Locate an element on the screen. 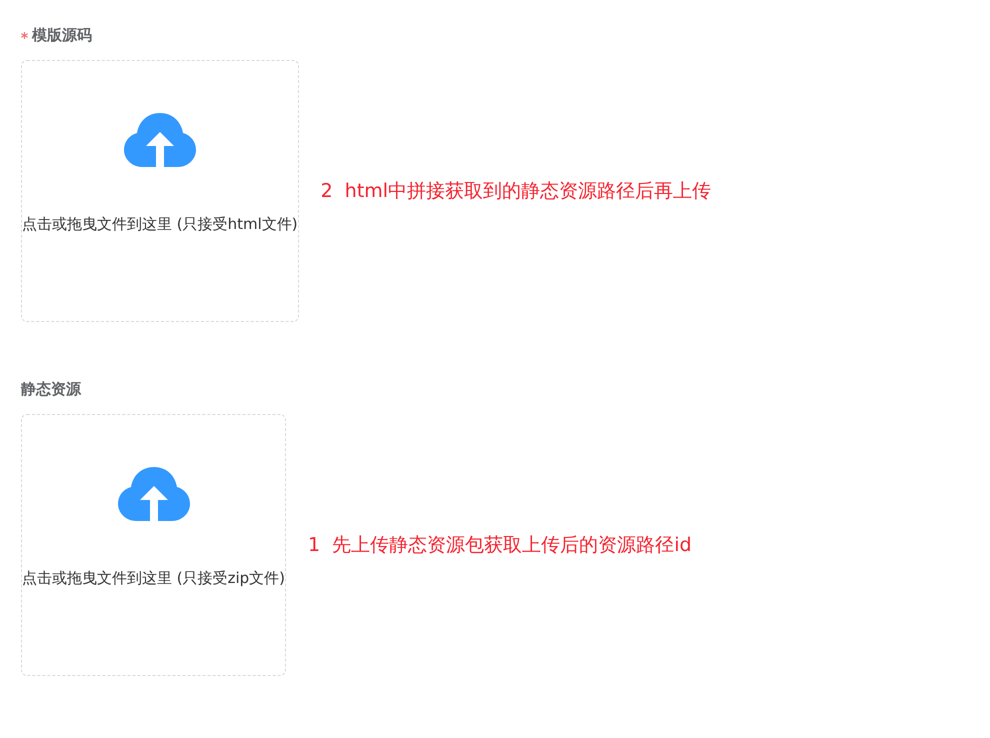 This screenshot has height=738, width=990. annotation-note: 2 html中拼接获取到的静态资源路径后再上传 is located at coordinates (516, 191).